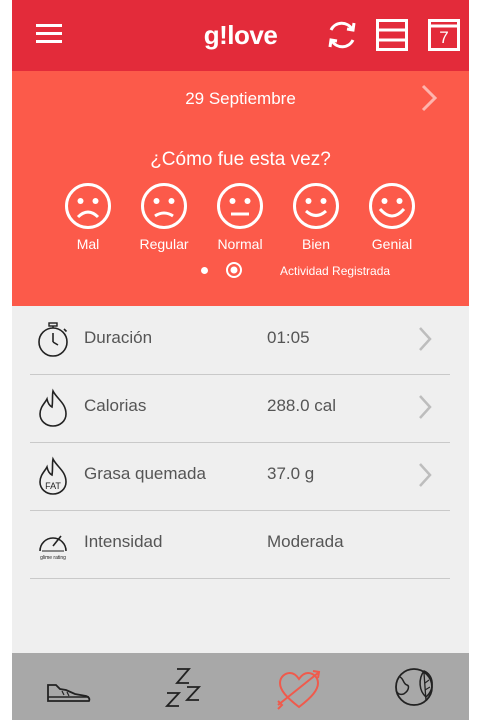 This screenshot has height=720, width=480. Describe the element at coordinates (164, 206) in the screenshot. I see `sad-face-icon` at that location.